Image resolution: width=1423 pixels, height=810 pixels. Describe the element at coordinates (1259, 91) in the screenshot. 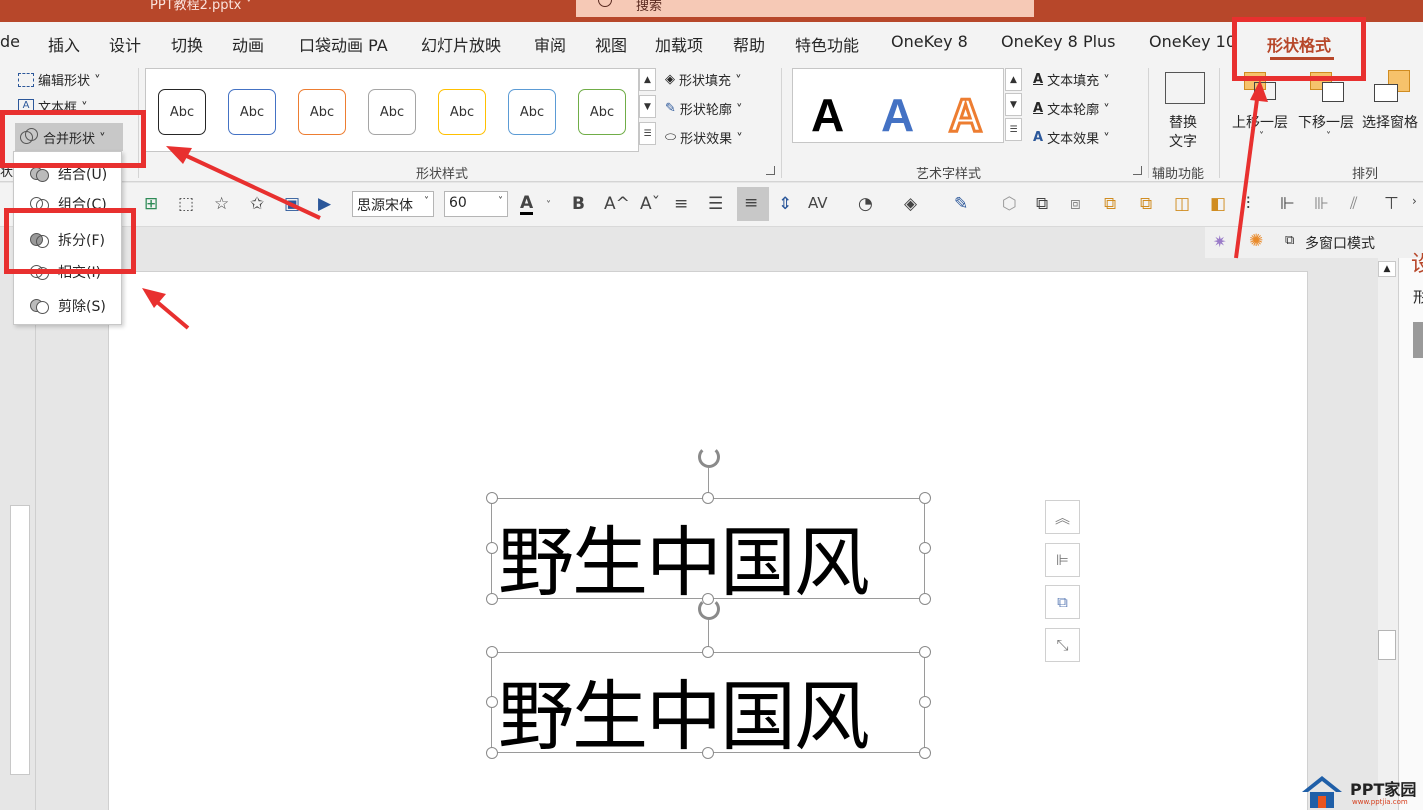

I see `arrowhead` at that location.